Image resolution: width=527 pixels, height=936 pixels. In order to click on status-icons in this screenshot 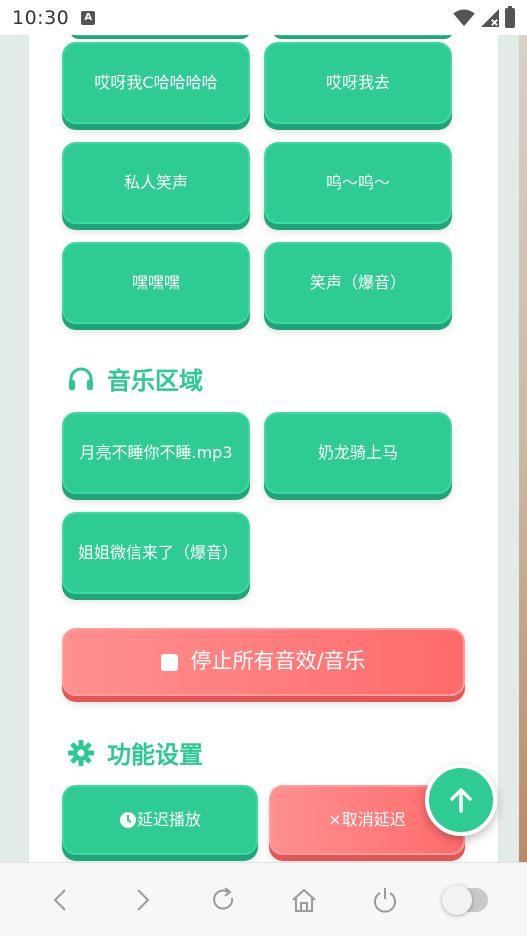, I will do `click(484, 16)`.